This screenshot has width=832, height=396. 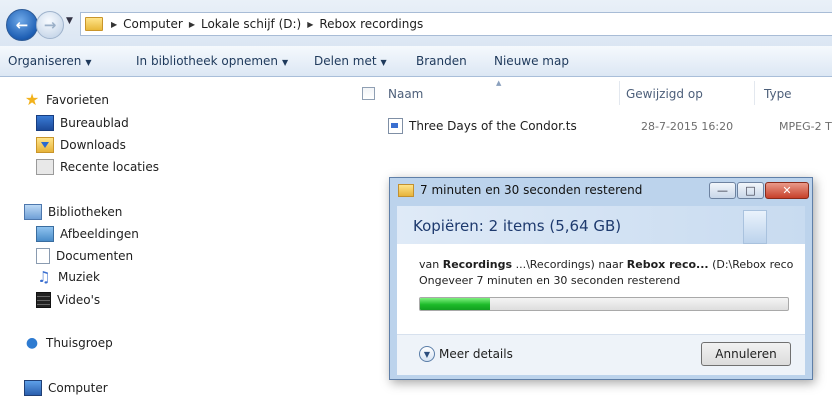 I want to click on nav-item-favorites: ★ Favorieten, so click(x=66, y=100).